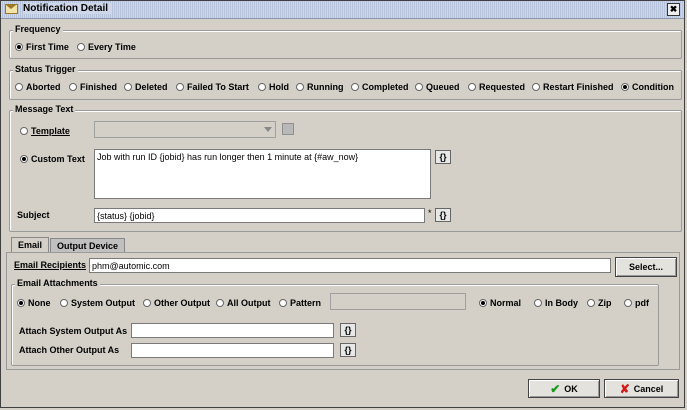 This screenshot has height=410, width=687. What do you see at coordinates (279, 87) in the screenshot?
I see `radio-label: Hold` at bounding box center [279, 87].